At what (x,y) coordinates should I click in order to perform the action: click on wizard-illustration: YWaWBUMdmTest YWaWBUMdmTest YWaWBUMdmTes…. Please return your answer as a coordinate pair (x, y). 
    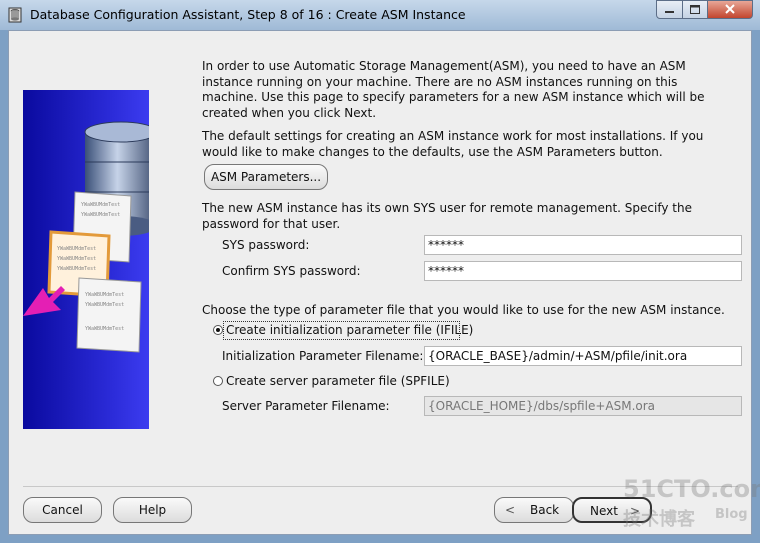
    Looking at the image, I should click on (86, 259).